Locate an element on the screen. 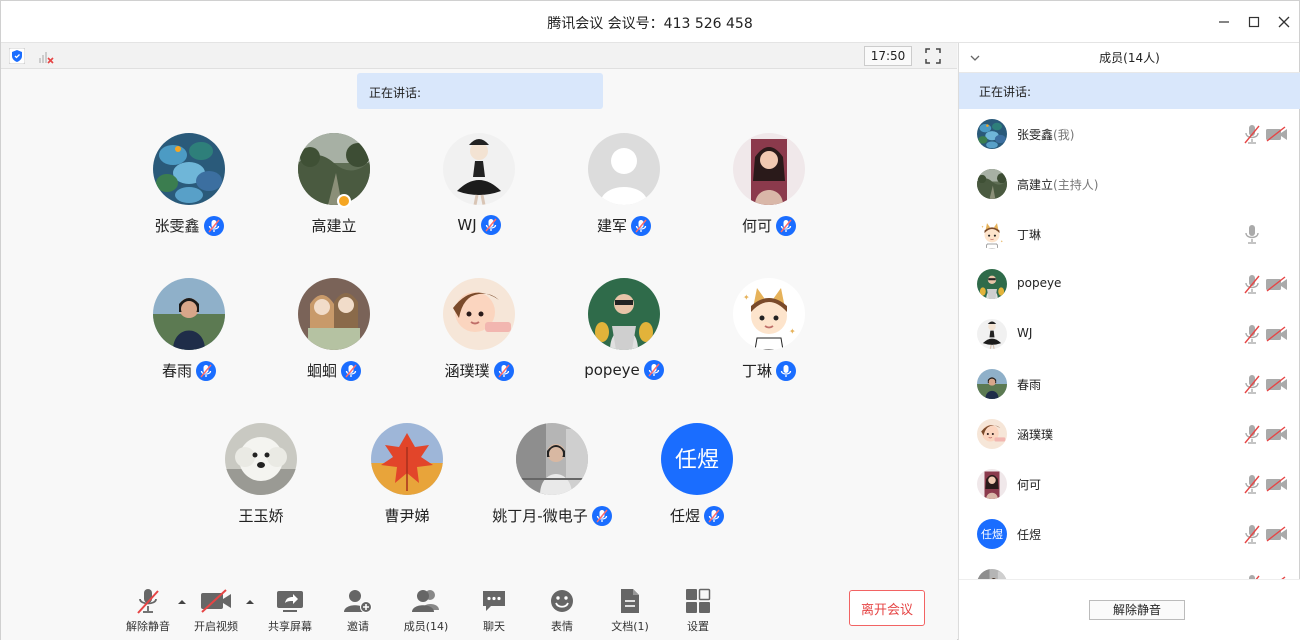  maximize-button is located at coordinates (1254, 22).